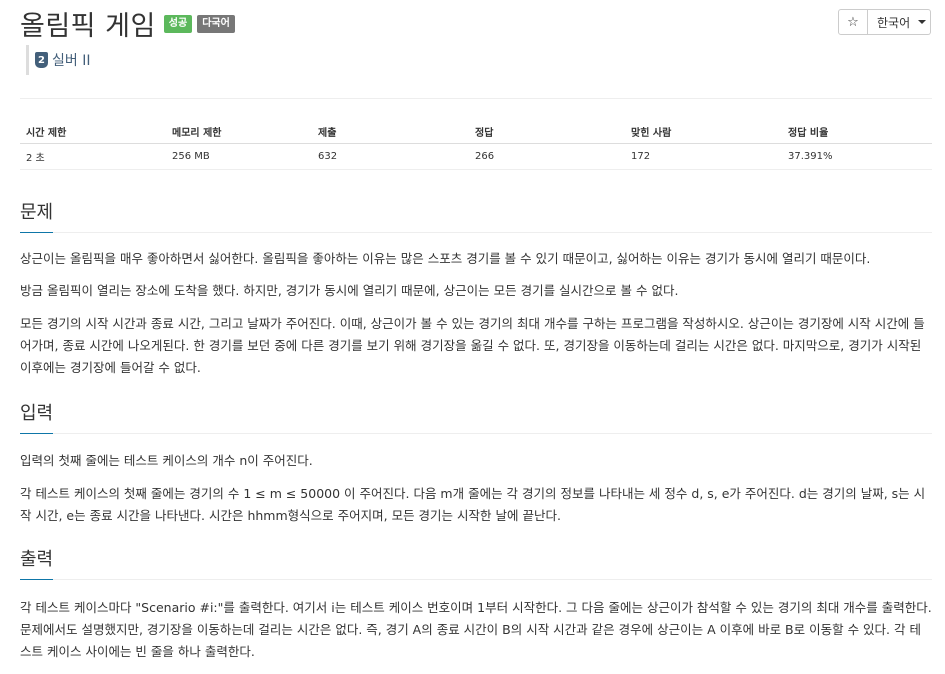 The image size is (945, 674). What do you see at coordinates (93, 156) in the screenshot?
I see `table-cell: 2 초` at bounding box center [93, 156].